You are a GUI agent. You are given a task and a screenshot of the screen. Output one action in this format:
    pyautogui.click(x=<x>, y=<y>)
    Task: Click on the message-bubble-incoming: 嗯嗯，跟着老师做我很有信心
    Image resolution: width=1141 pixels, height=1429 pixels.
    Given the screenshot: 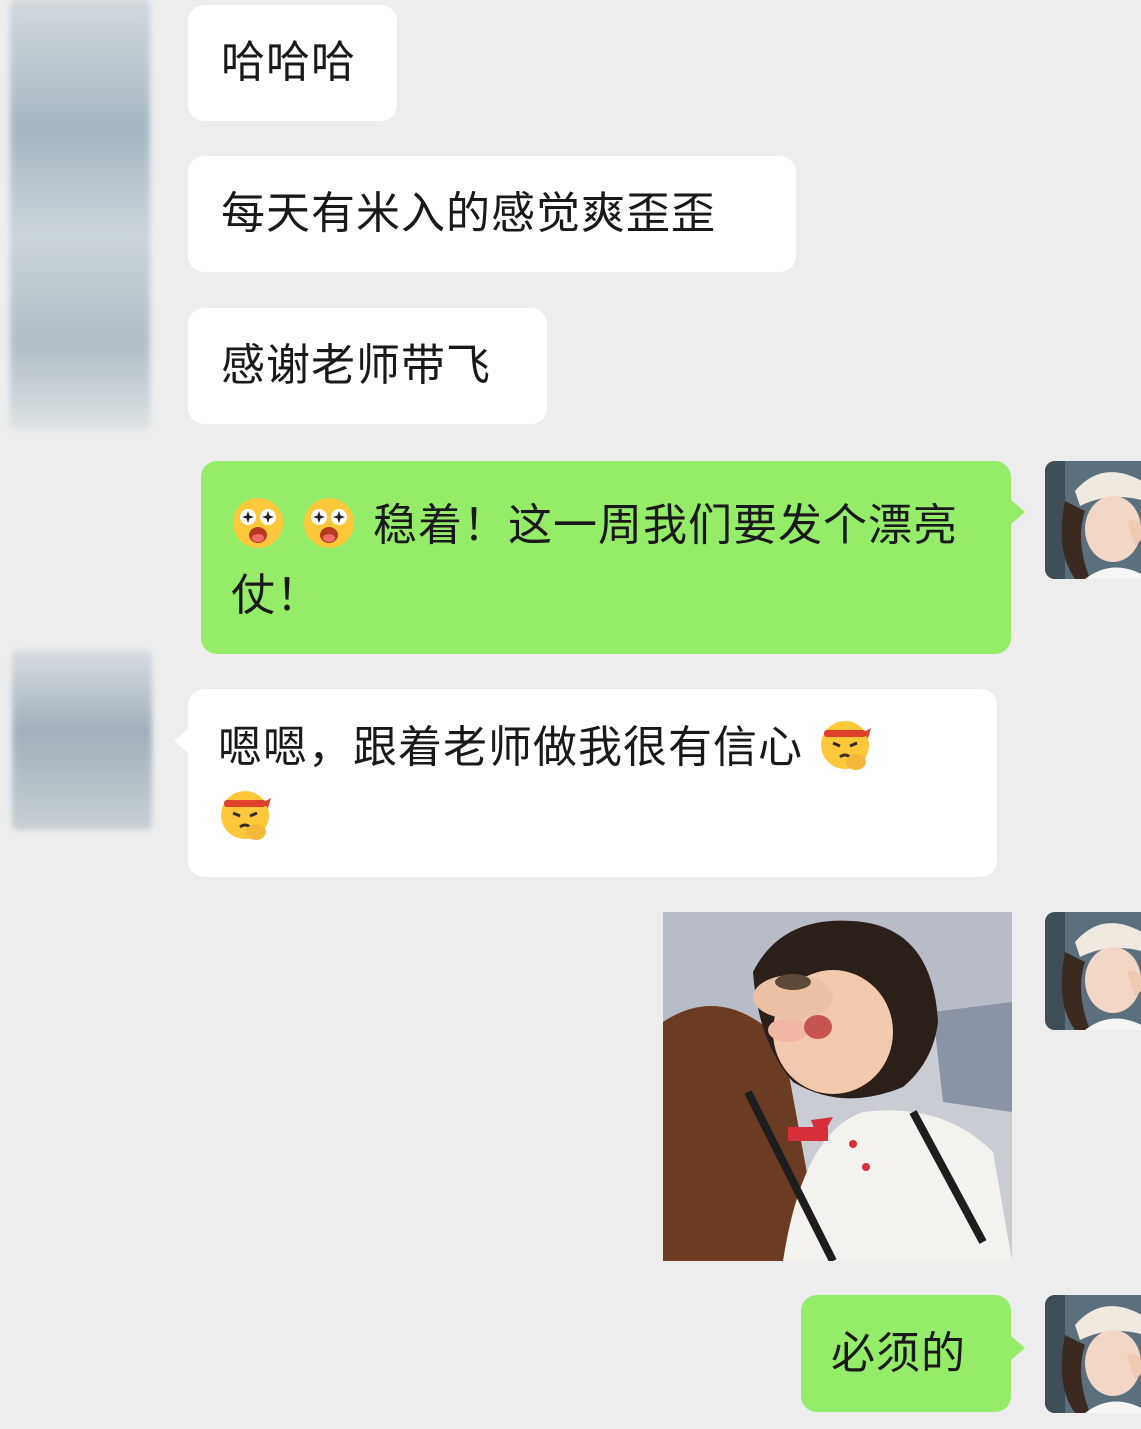 What is the action you would take?
    pyautogui.click(x=592, y=783)
    